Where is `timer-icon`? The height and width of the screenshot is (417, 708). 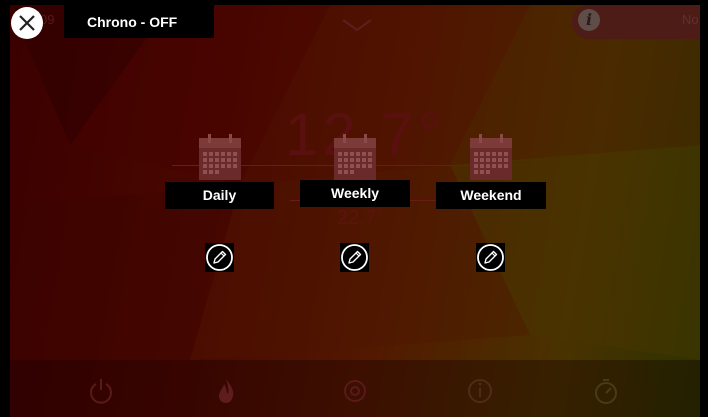 timer-icon is located at coordinates (606, 391).